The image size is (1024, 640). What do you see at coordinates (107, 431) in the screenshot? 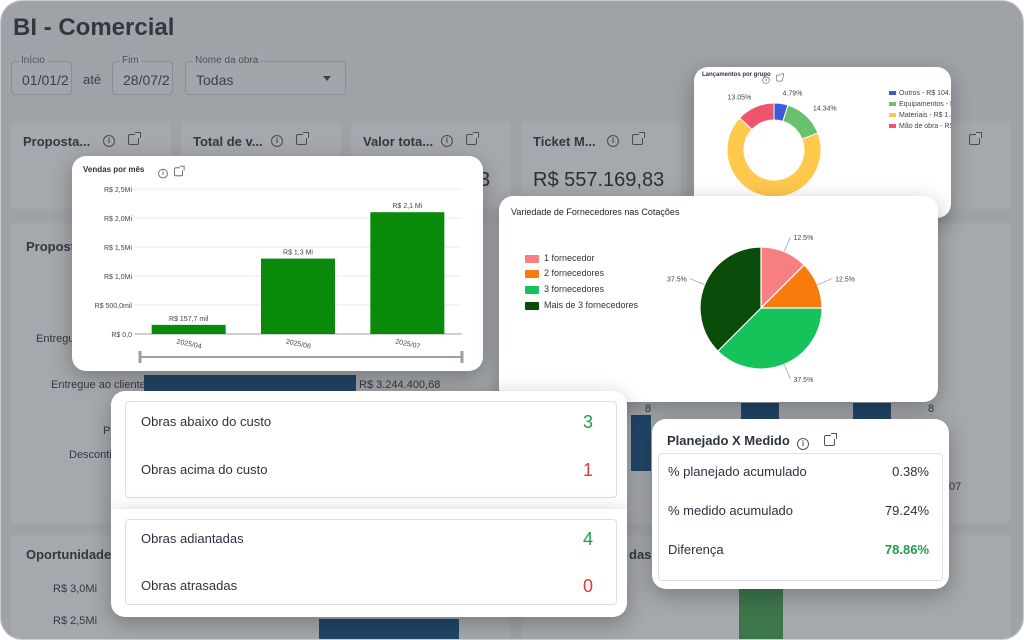
I see `bar-category-label: P` at bounding box center [107, 431].